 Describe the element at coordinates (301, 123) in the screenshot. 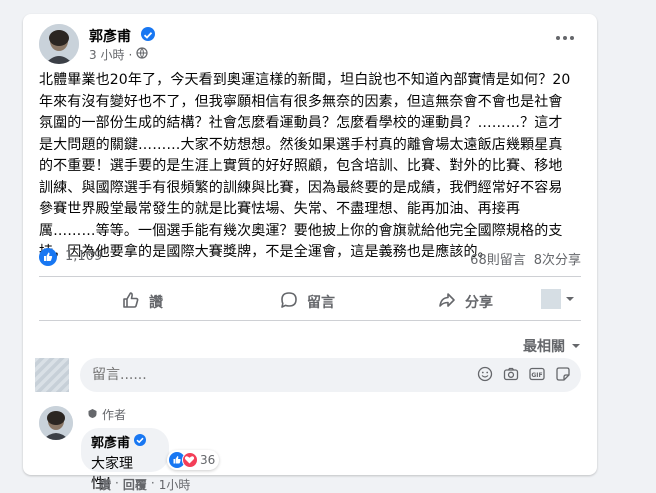

I see `post-body-line: 氛圍的一部份生成的結構？社會怎麼看運動員？怎麼看學校的運動員？………？這才` at that location.